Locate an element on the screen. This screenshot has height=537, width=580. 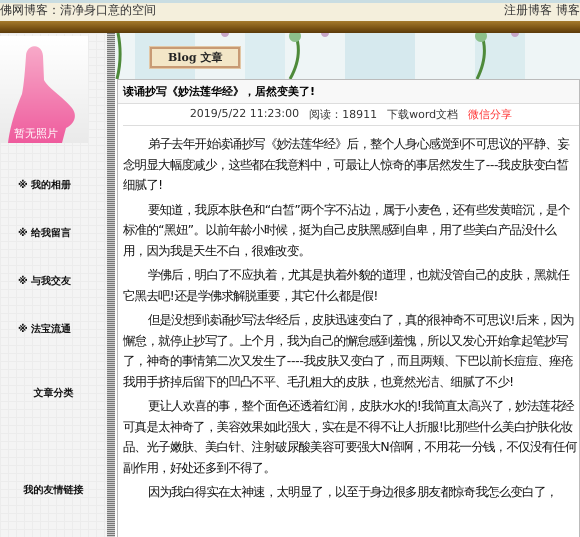
sidebar-link: ※ 法宝流通 is located at coordinates (45, 330).